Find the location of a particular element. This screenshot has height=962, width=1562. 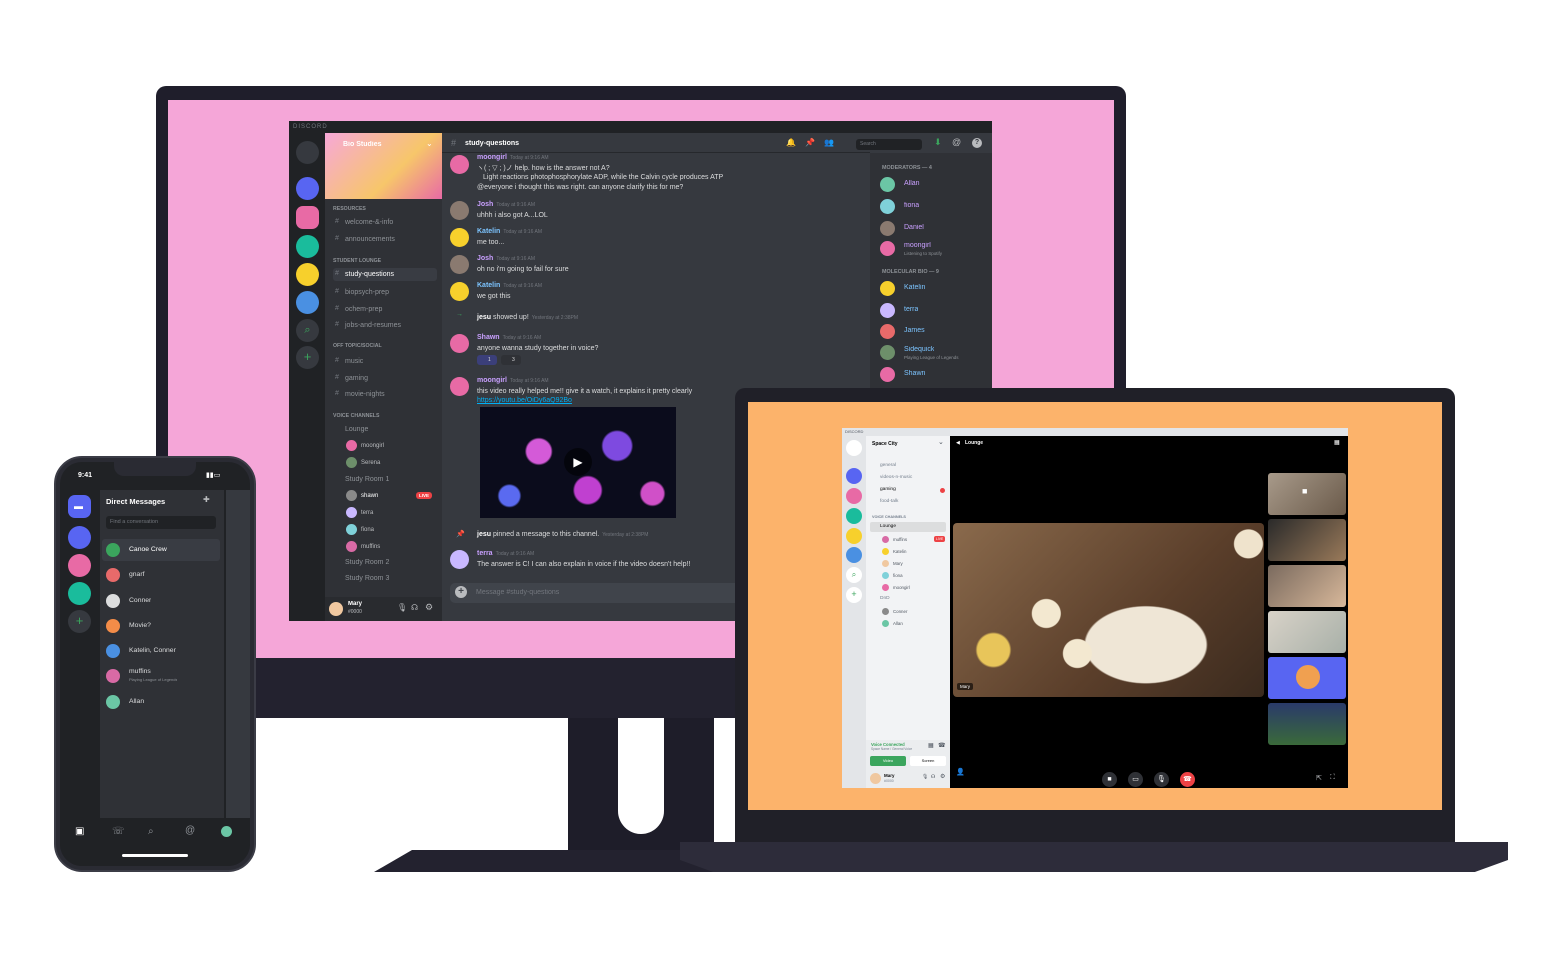

popout-icon: ⇱ is located at coordinates (1319, 778).